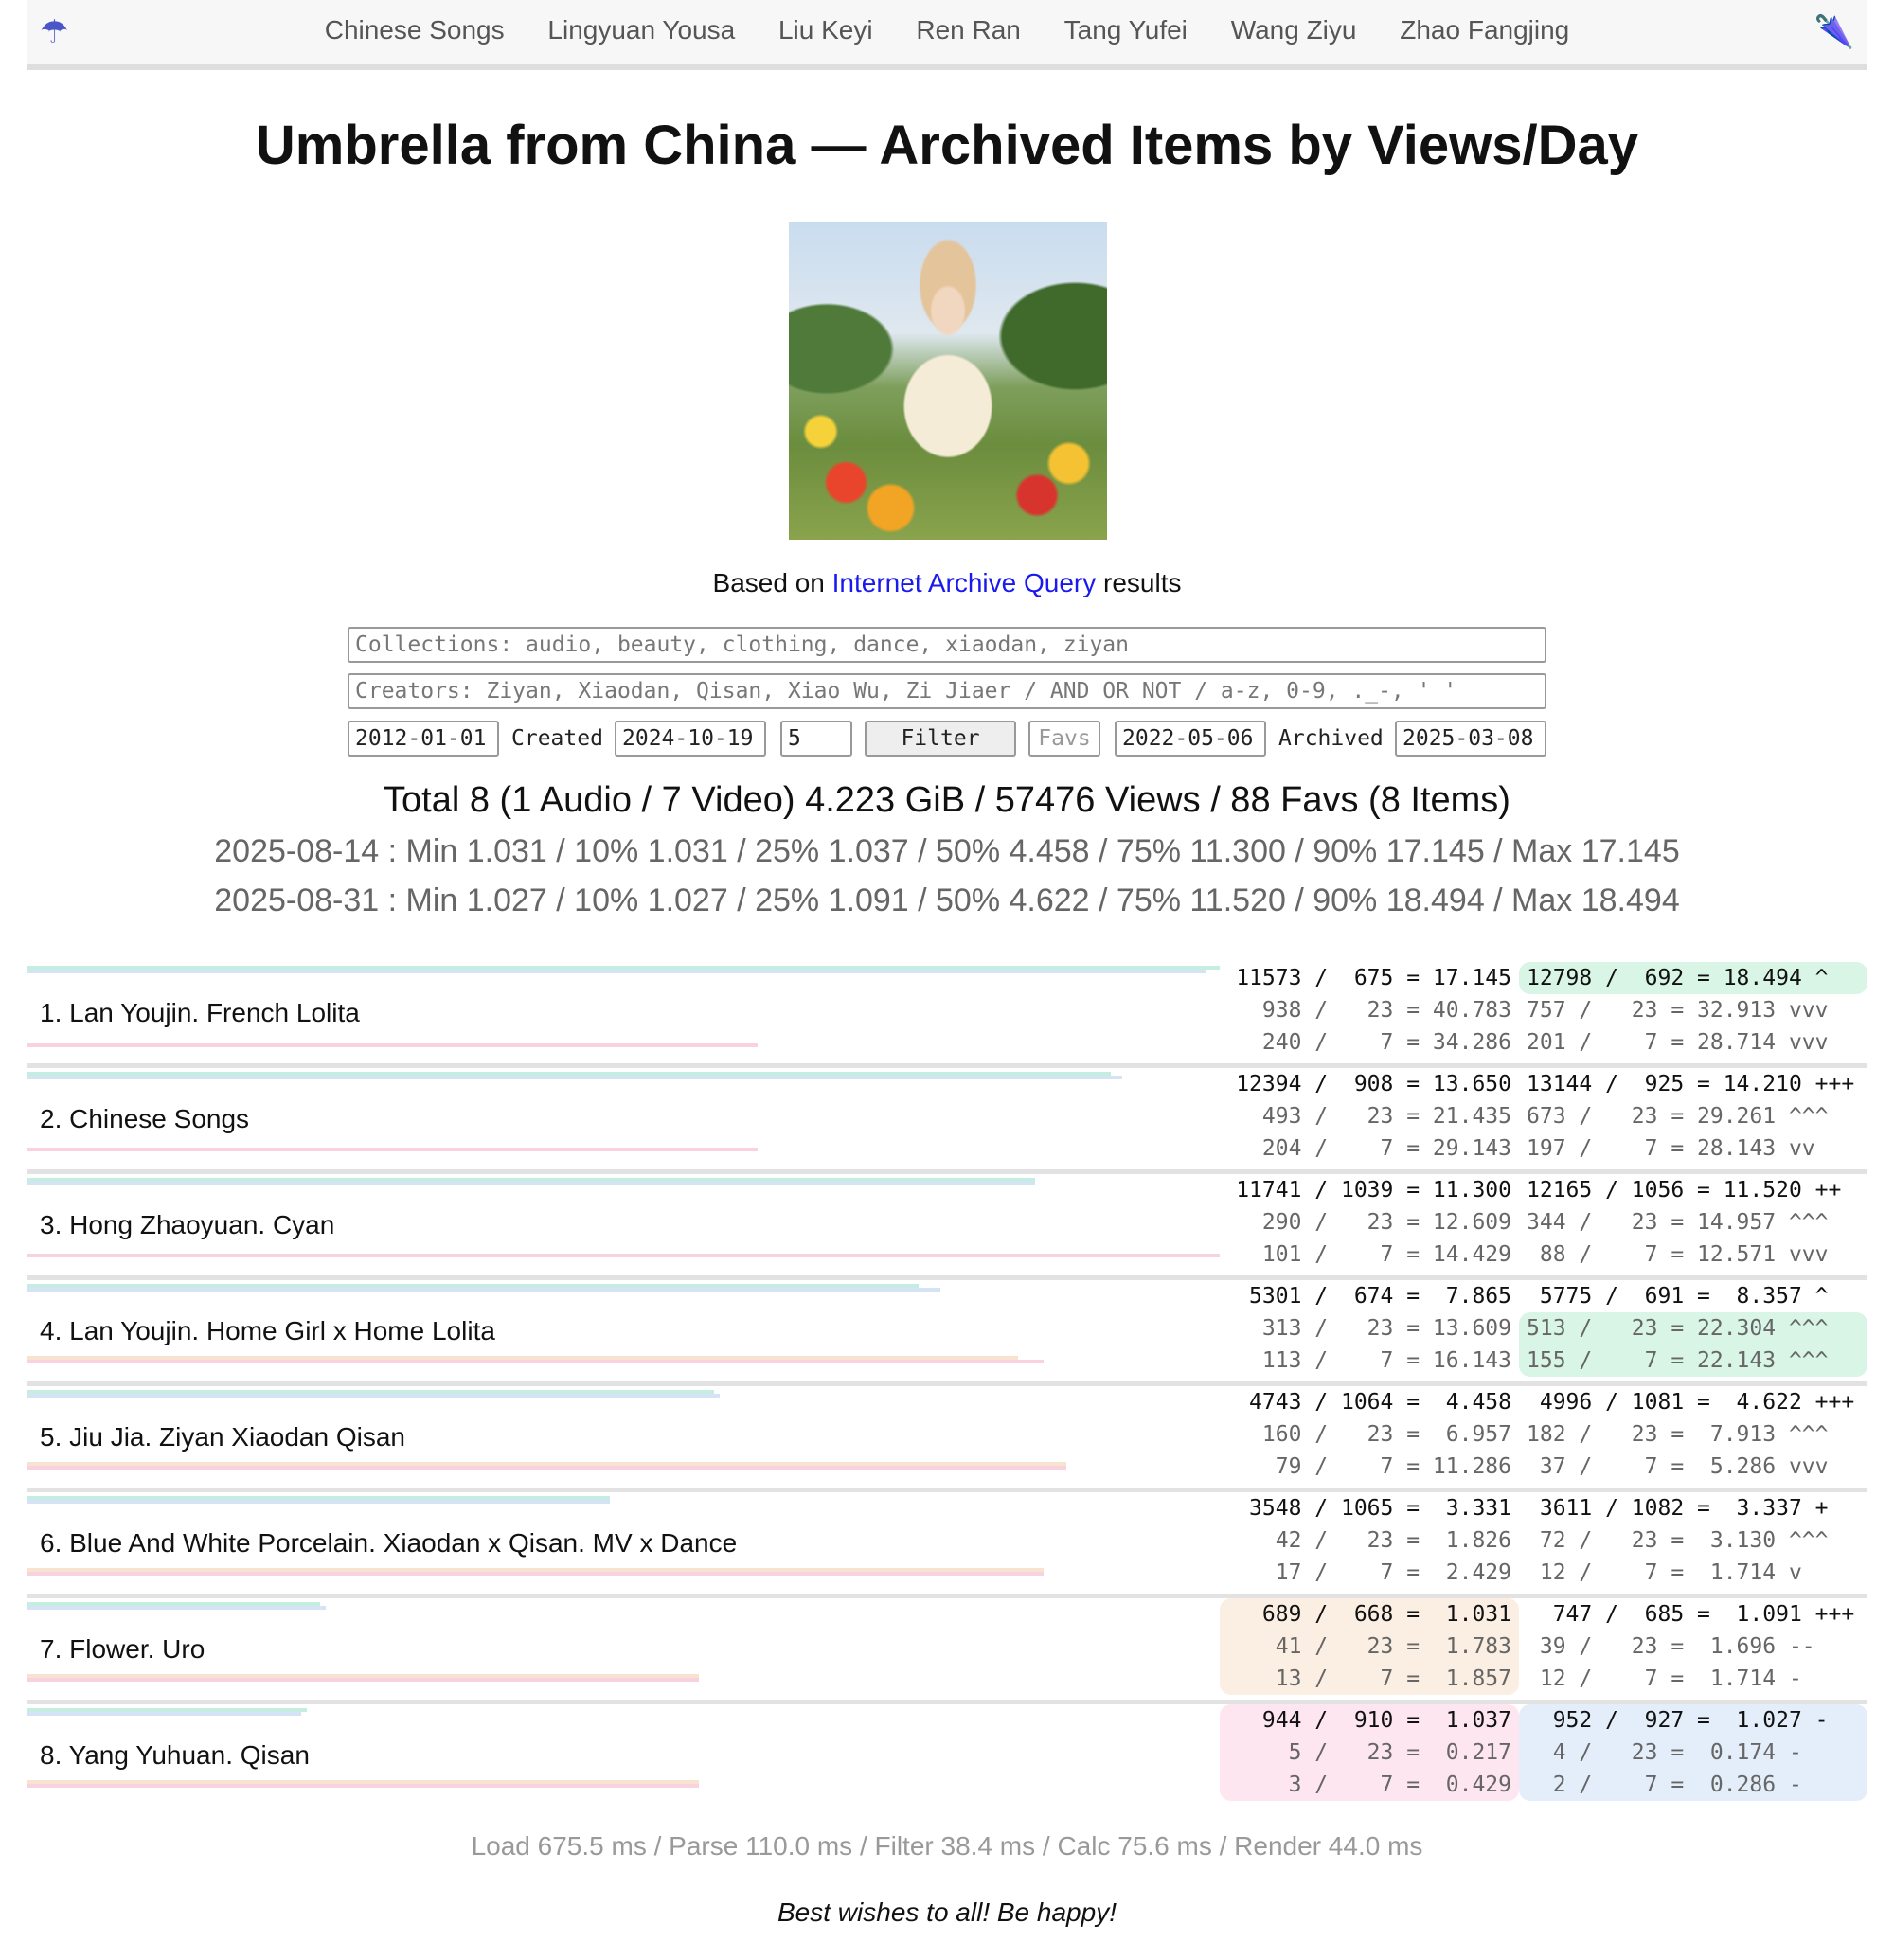 Image resolution: width=1894 pixels, height=1960 pixels. What do you see at coordinates (1678, 1328) in the screenshot?
I see `stat-value: 513 / 23 = 22.304 ^^^` at bounding box center [1678, 1328].